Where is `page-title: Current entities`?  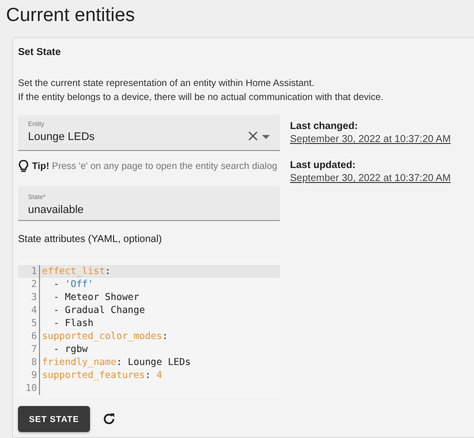
page-title: Current entities is located at coordinates (71, 16).